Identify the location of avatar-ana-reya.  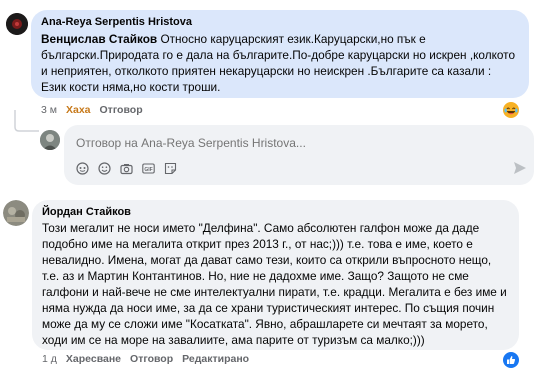
(17, 24).